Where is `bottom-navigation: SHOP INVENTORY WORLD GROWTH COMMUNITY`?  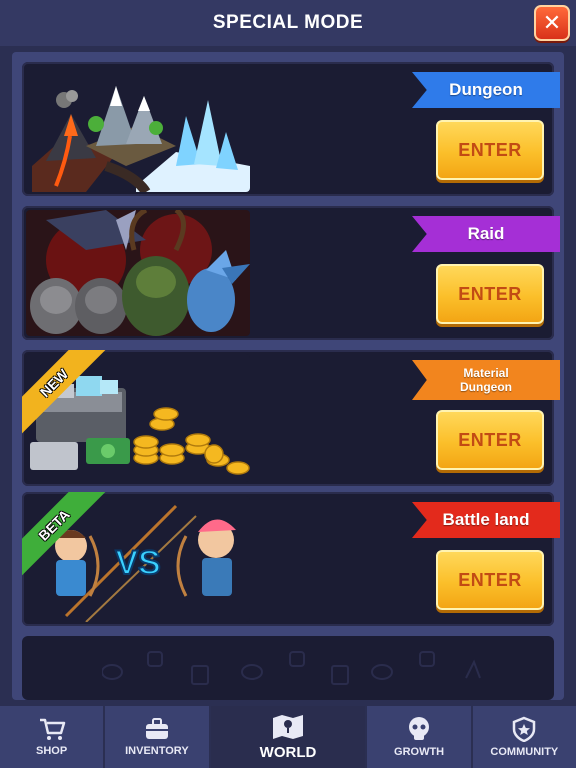 bottom-navigation: SHOP INVENTORY WORLD GROWTH COMMUNITY is located at coordinates (288, 737).